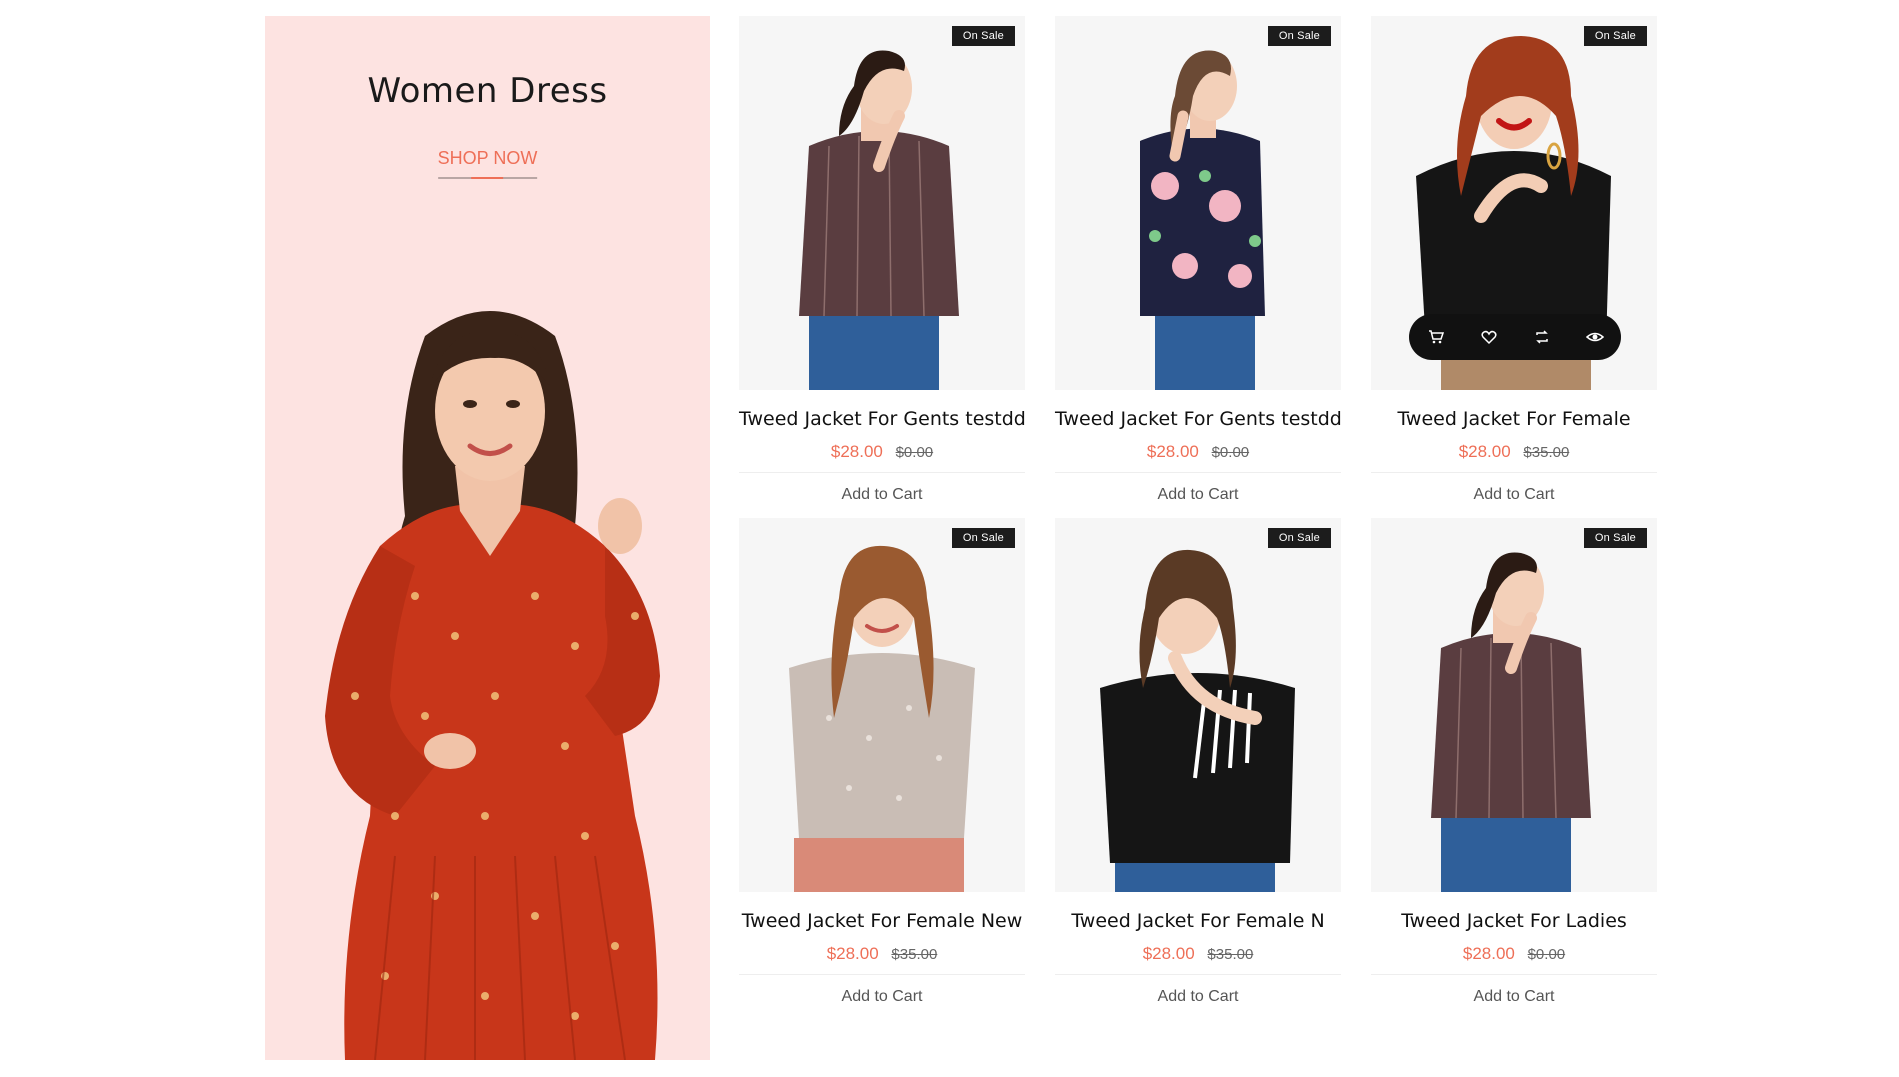 Image resolution: width=1899 pixels, height=1077 pixels. Describe the element at coordinates (1514, 921) in the screenshot. I see `product-title: Tweed Jacket For Ladies` at that location.